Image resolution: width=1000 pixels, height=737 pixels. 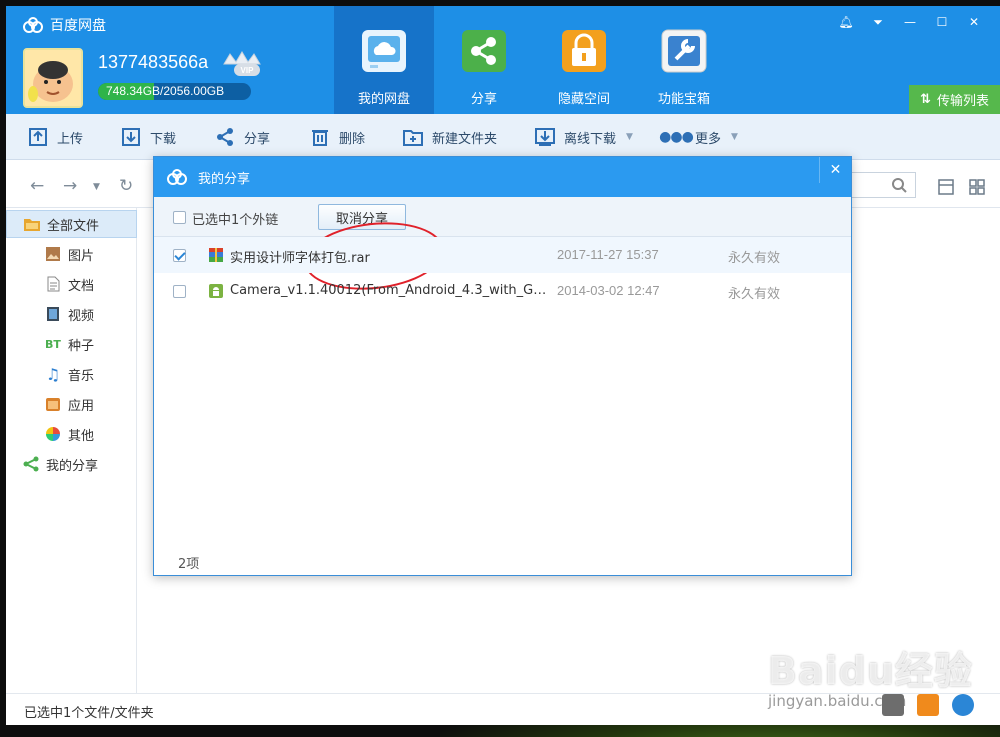 I want to click on offline-download-button: 离线下载 ▼, so click(x=584, y=137).